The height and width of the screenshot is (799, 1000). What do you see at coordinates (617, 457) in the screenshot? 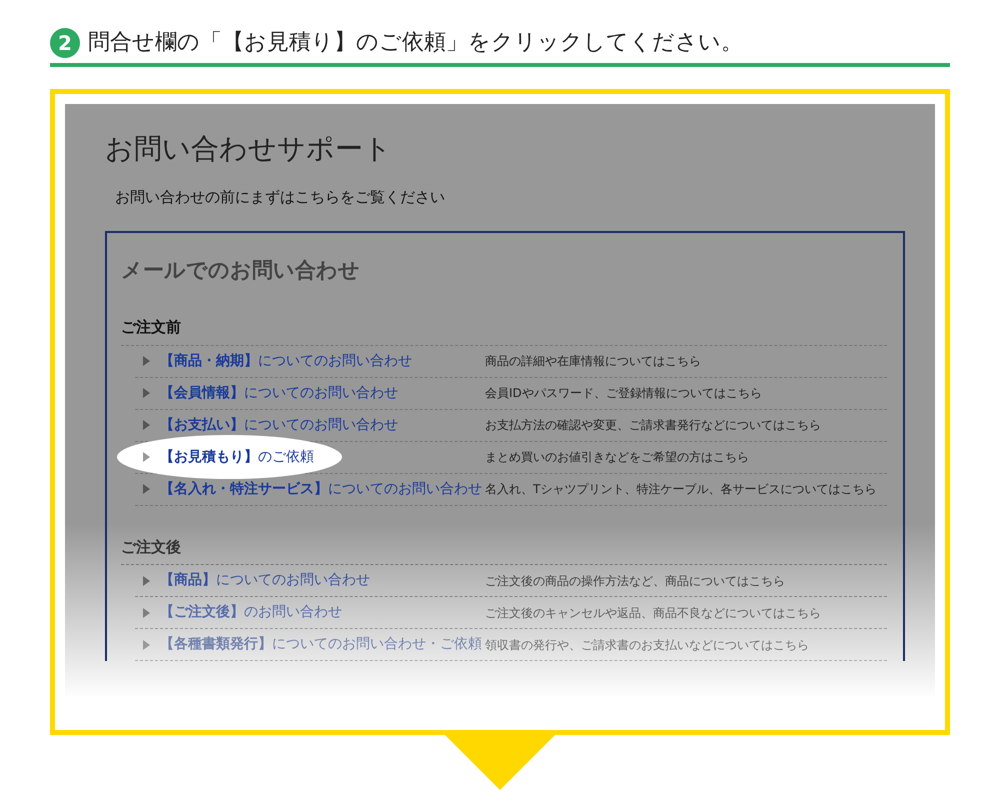
I see `inquiry-description: まとめ買いのお値引きなどをご希望の方はこちら` at bounding box center [617, 457].